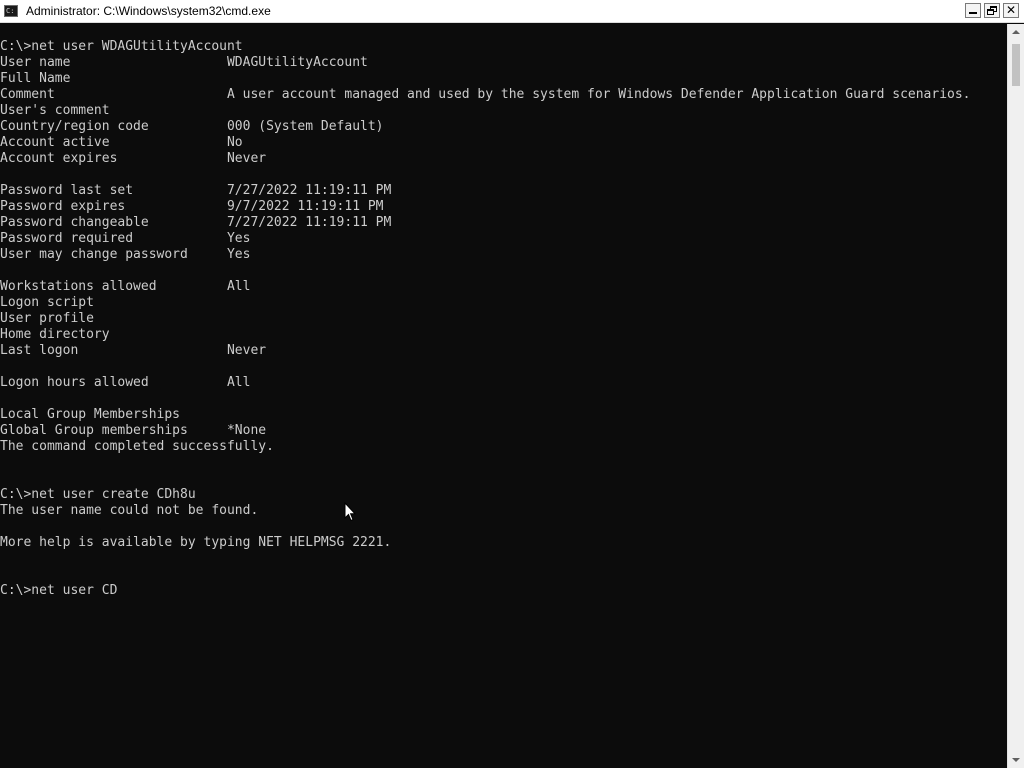 The image size is (1024, 768). What do you see at coordinates (1015, 396) in the screenshot?
I see `vertical-scrollbar` at bounding box center [1015, 396].